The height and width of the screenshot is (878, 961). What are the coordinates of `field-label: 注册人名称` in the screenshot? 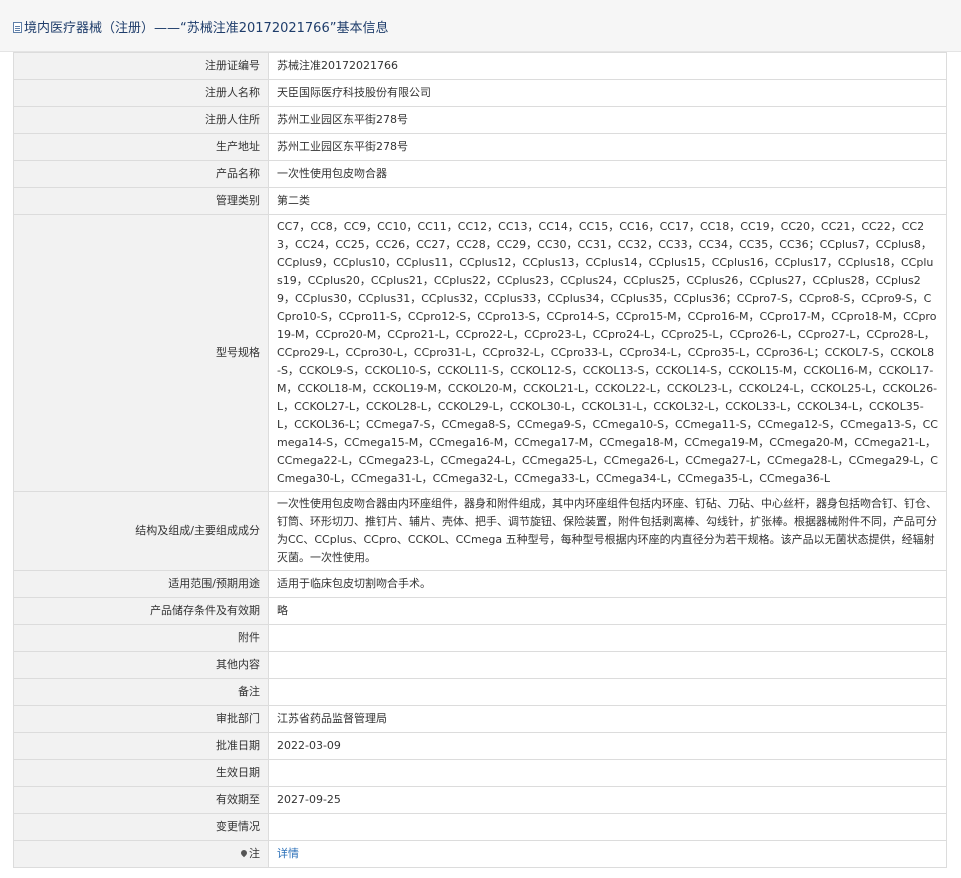 It's located at (141, 93).